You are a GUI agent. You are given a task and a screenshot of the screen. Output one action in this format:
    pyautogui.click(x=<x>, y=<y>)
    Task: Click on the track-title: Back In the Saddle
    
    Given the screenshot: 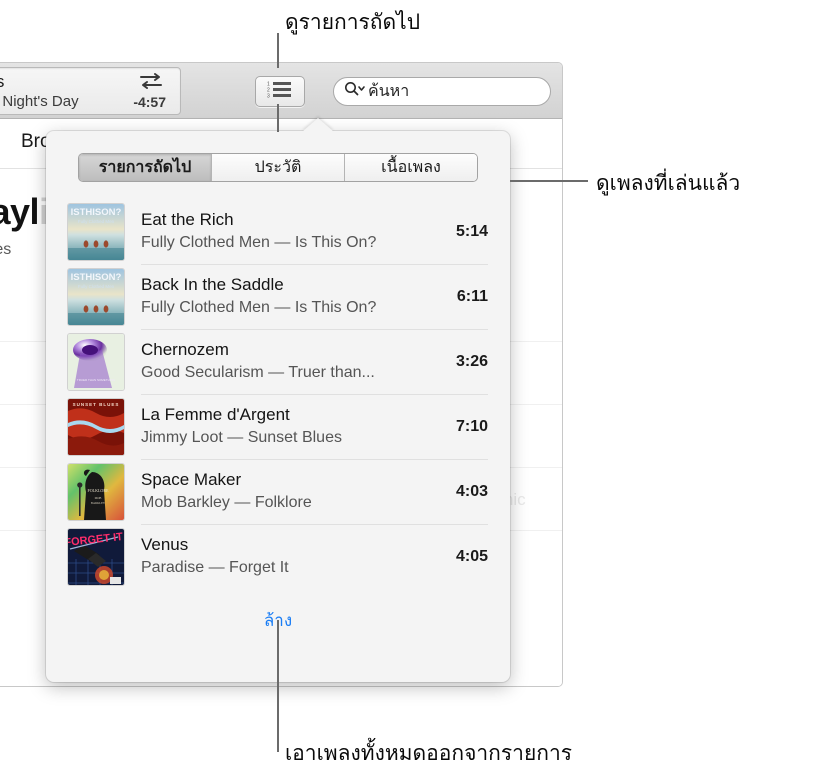 What is the action you would take?
    pyautogui.click(x=212, y=285)
    